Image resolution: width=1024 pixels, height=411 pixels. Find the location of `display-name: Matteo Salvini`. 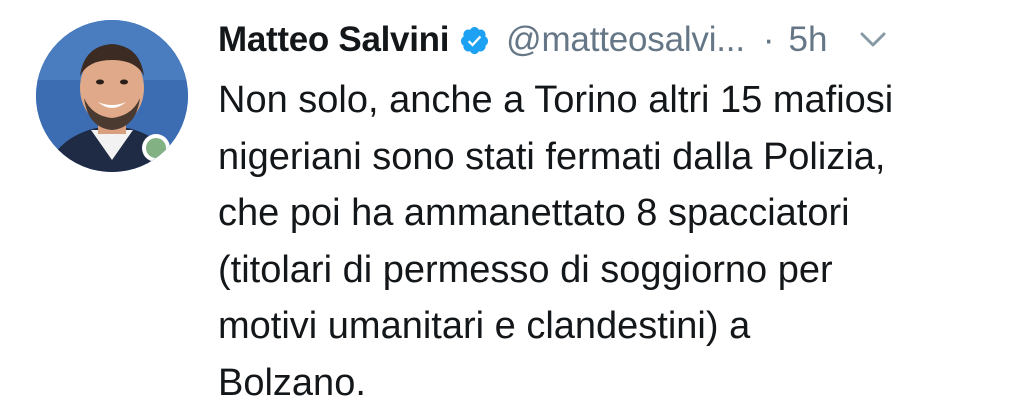

display-name: Matteo Salvini is located at coordinates (333, 40).